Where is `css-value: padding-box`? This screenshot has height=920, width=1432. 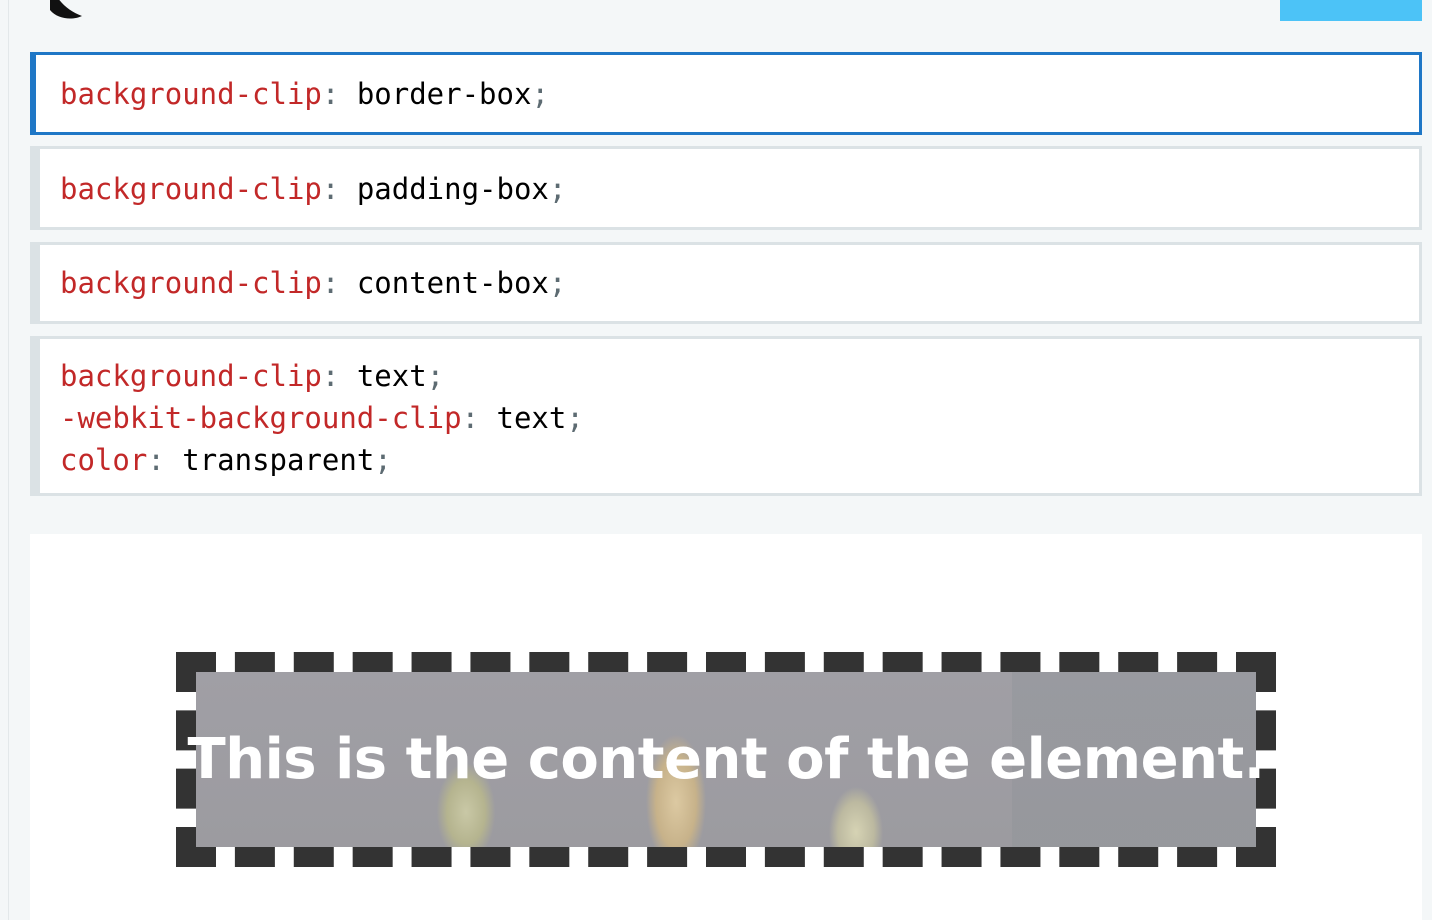 css-value: padding-box is located at coordinates (452, 189).